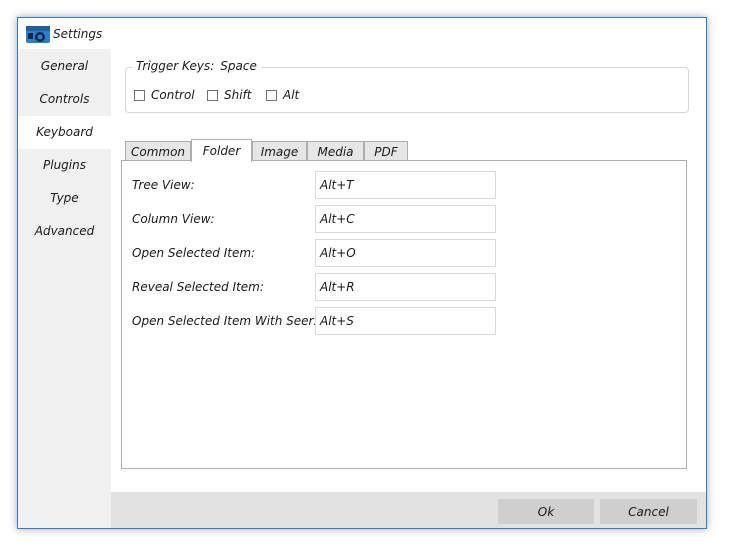 This screenshot has width=730, height=551. What do you see at coordinates (78, 34) in the screenshot?
I see `window-title: Settings` at bounding box center [78, 34].